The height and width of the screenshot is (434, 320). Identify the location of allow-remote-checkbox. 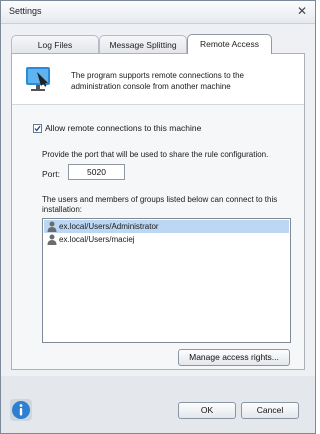
(37, 128).